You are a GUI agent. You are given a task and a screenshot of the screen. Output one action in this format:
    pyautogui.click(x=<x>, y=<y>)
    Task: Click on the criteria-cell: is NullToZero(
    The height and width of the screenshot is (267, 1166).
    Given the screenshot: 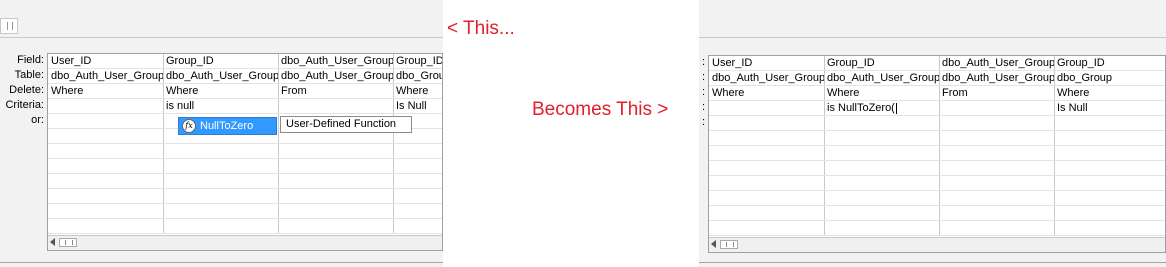 What is the action you would take?
    pyautogui.click(x=881, y=108)
    